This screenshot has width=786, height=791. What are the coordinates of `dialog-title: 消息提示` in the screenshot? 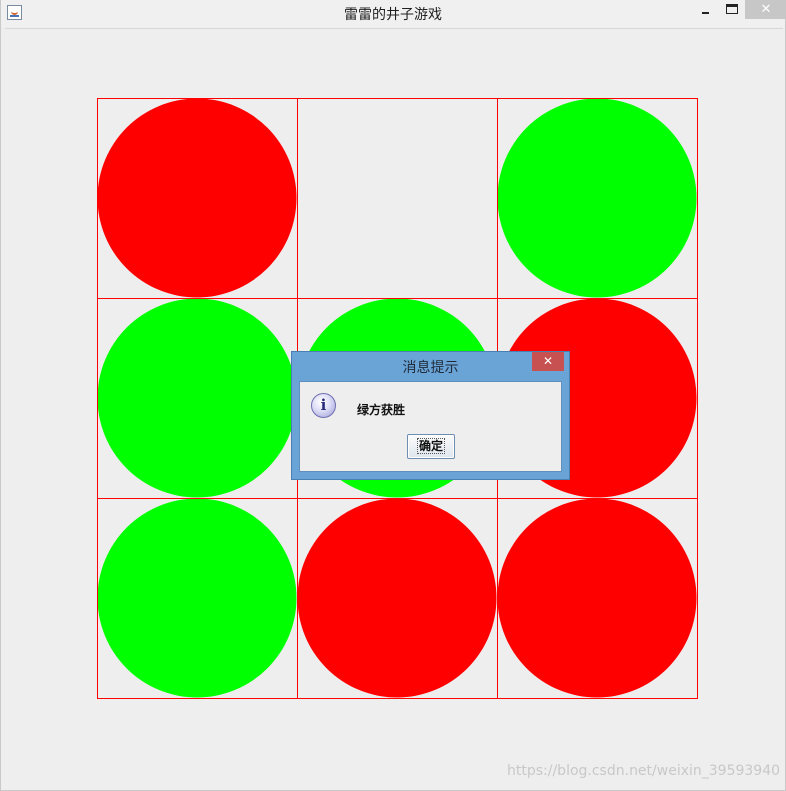 It's located at (430, 368).